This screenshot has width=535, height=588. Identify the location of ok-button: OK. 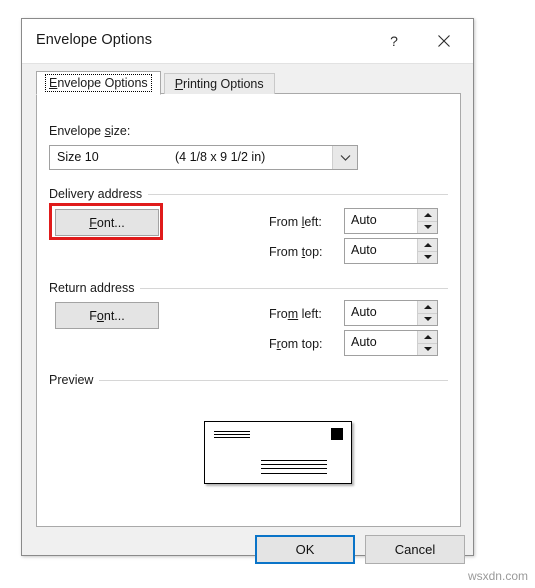
(305, 549).